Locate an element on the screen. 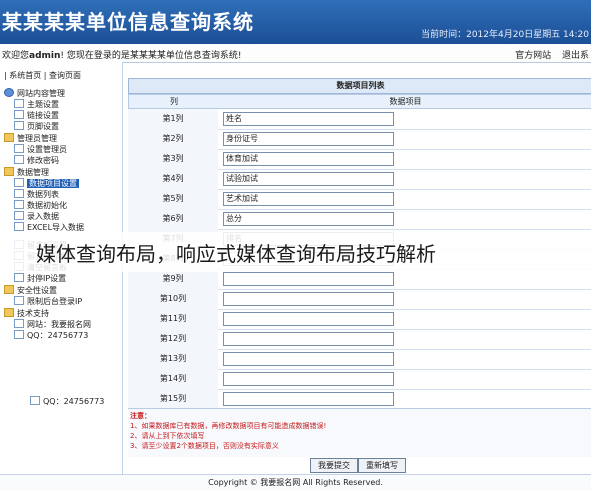 This screenshot has width=591, height=491. logout-link: 退出系 is located at coordinates (575, 56).